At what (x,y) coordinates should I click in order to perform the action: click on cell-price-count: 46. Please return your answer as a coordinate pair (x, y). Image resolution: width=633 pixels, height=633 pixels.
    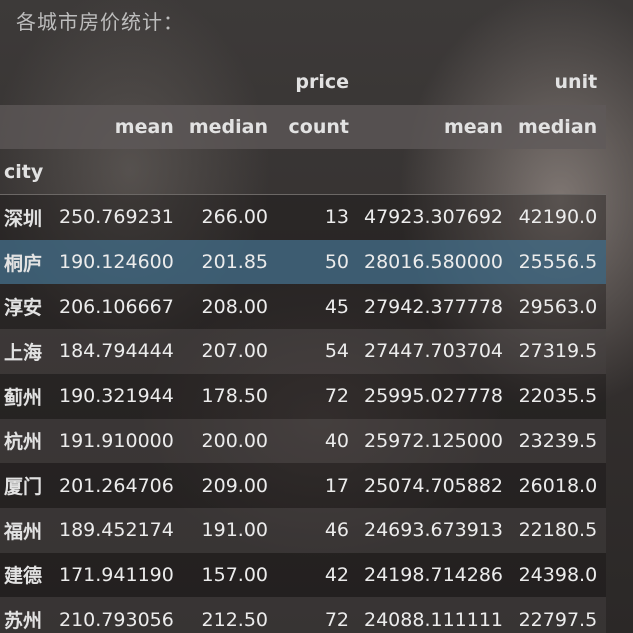
    Looking at the image, I should click on (317, 530).